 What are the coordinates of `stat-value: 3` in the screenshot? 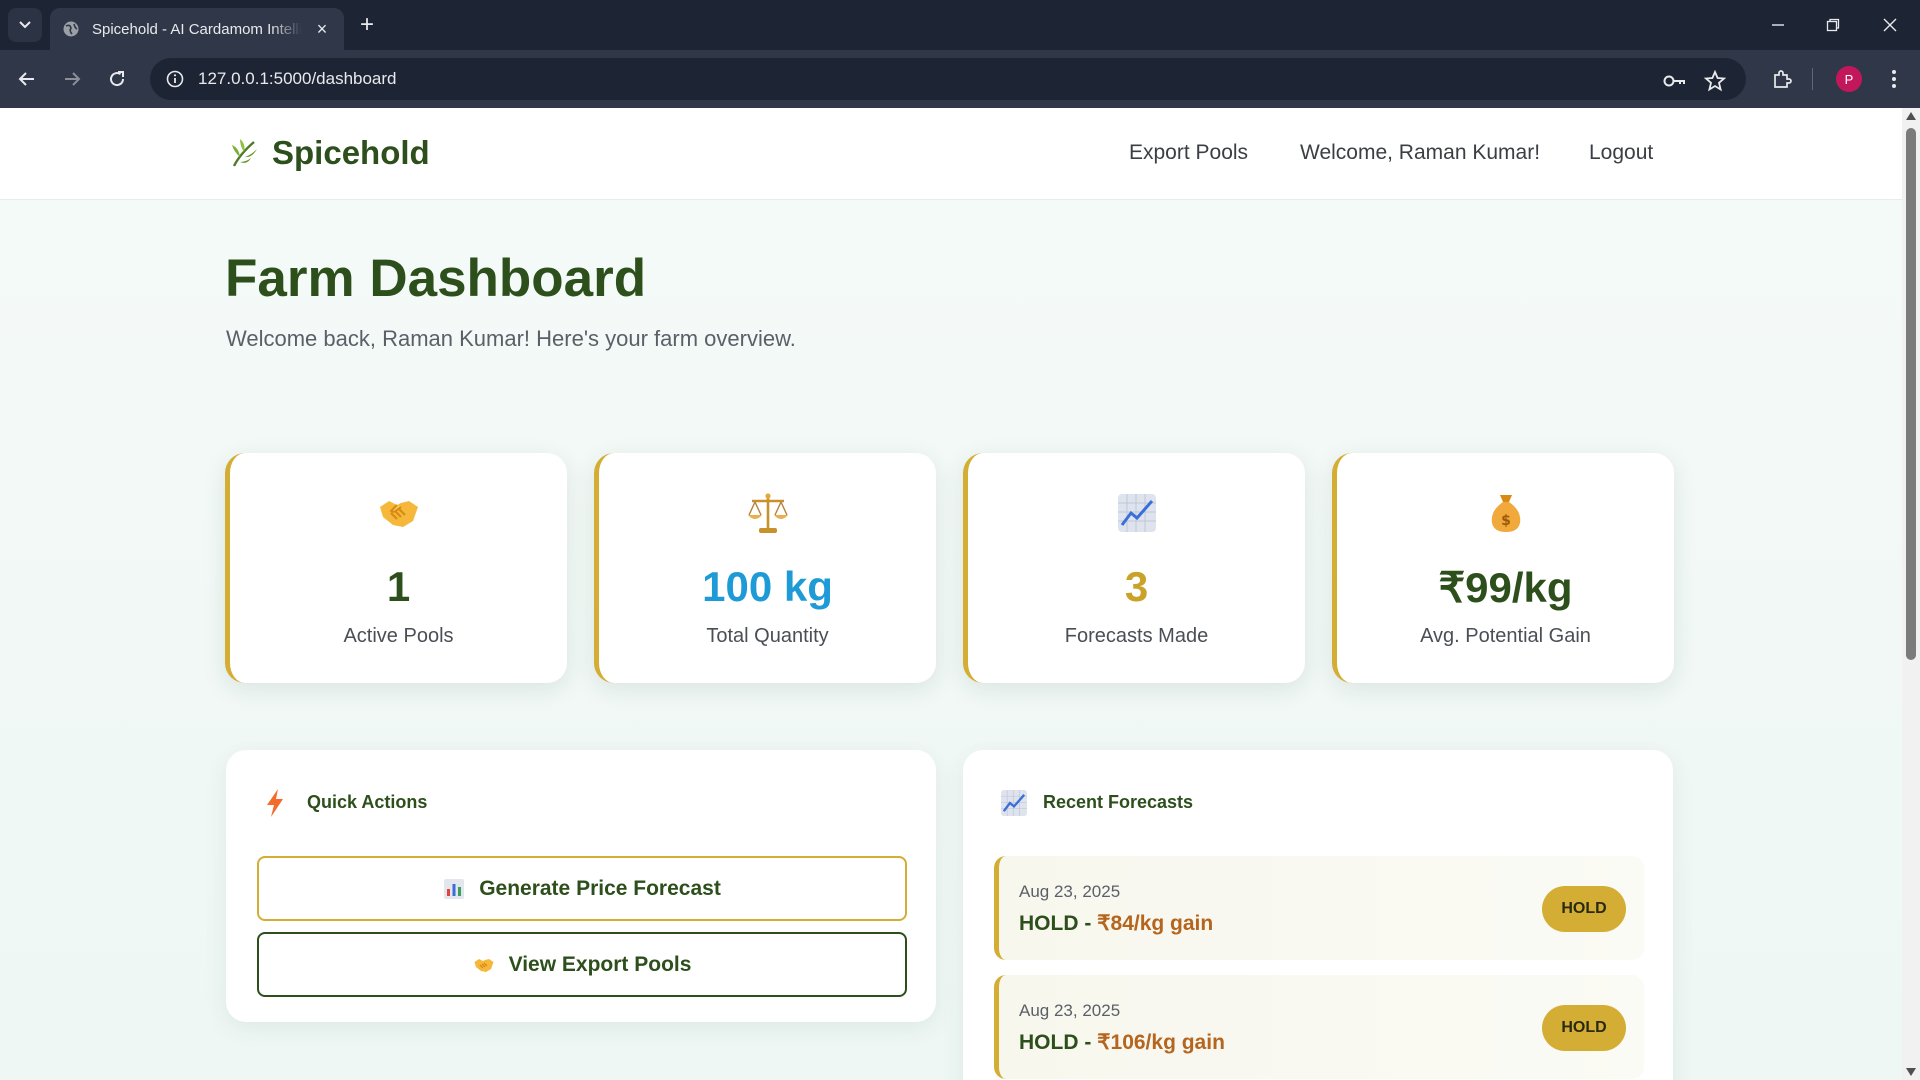 It's located at (1136, 586).